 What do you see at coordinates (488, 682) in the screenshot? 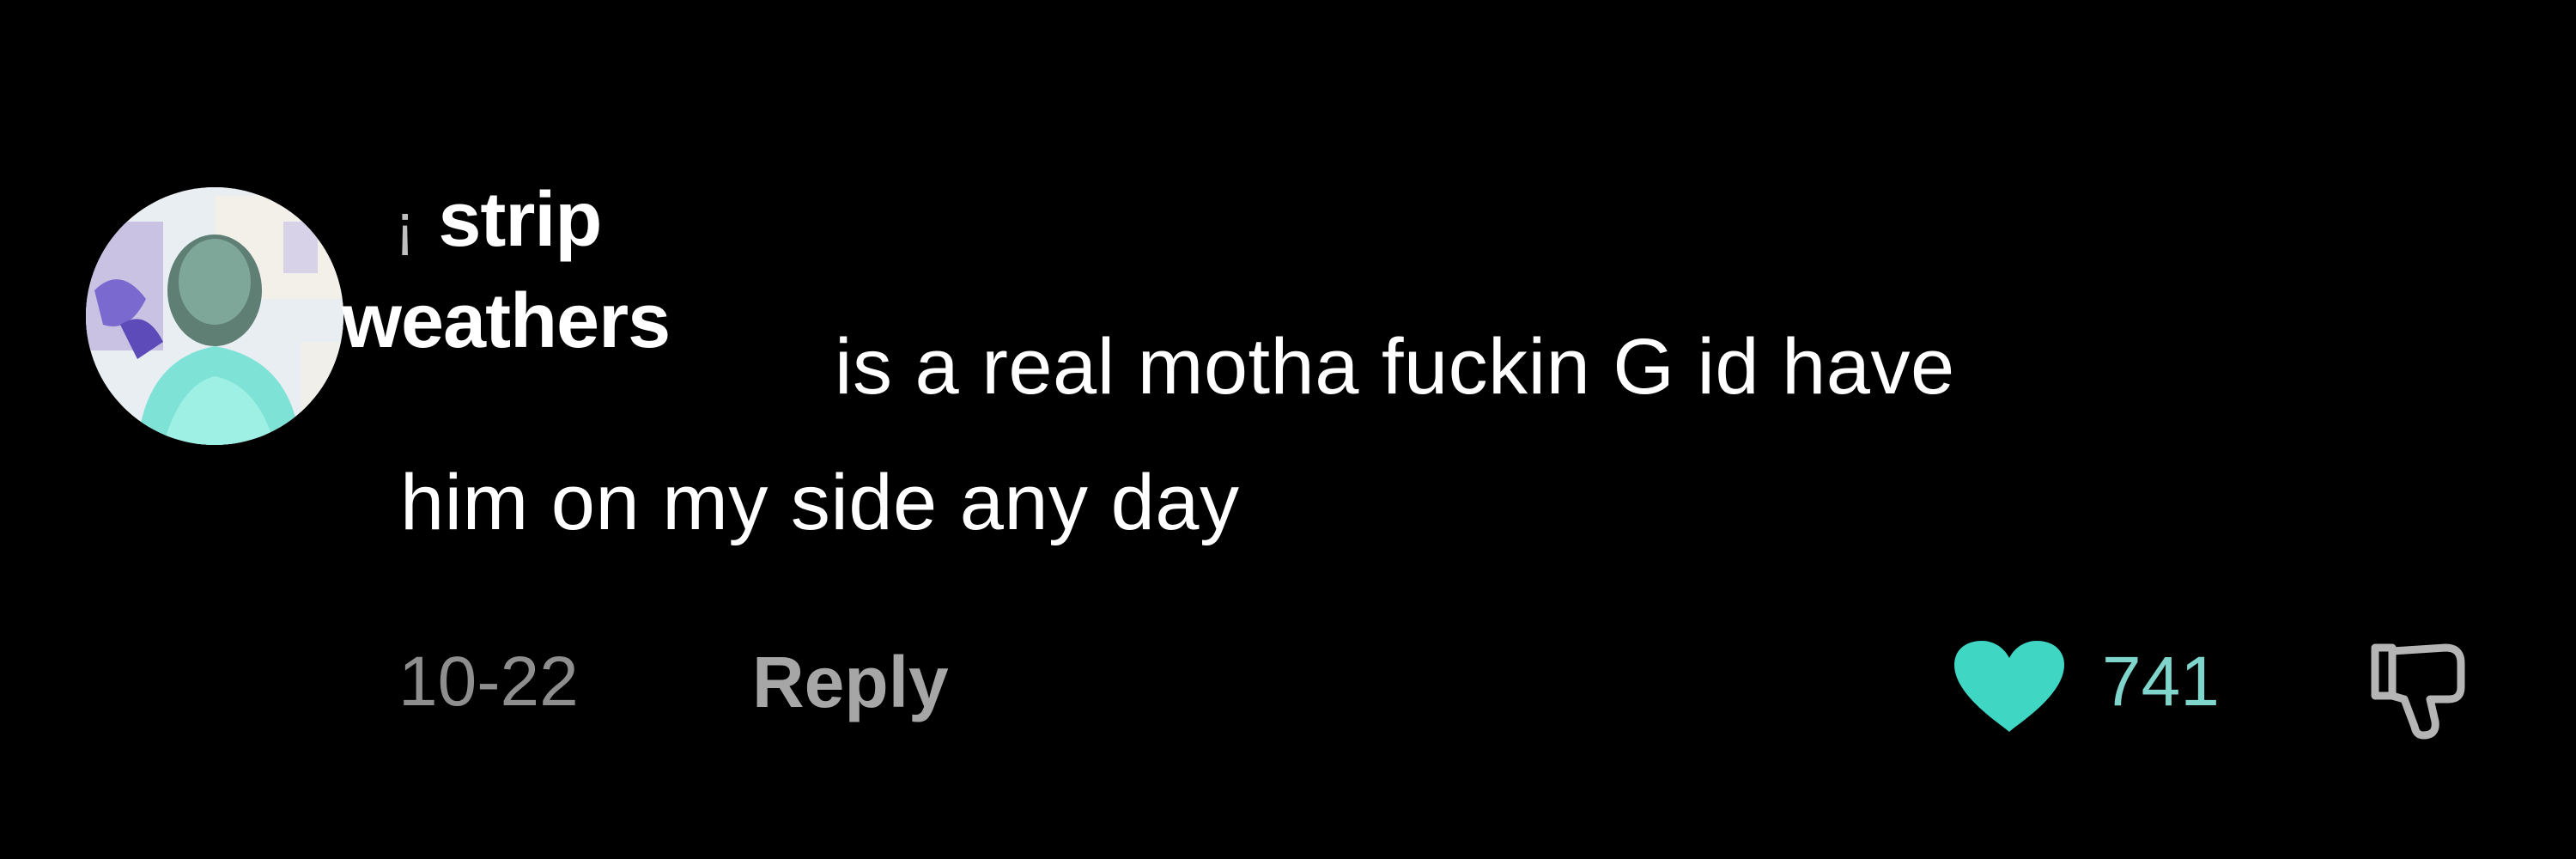
I see `comment-date: 10-22` at bounding box center [488, 682].